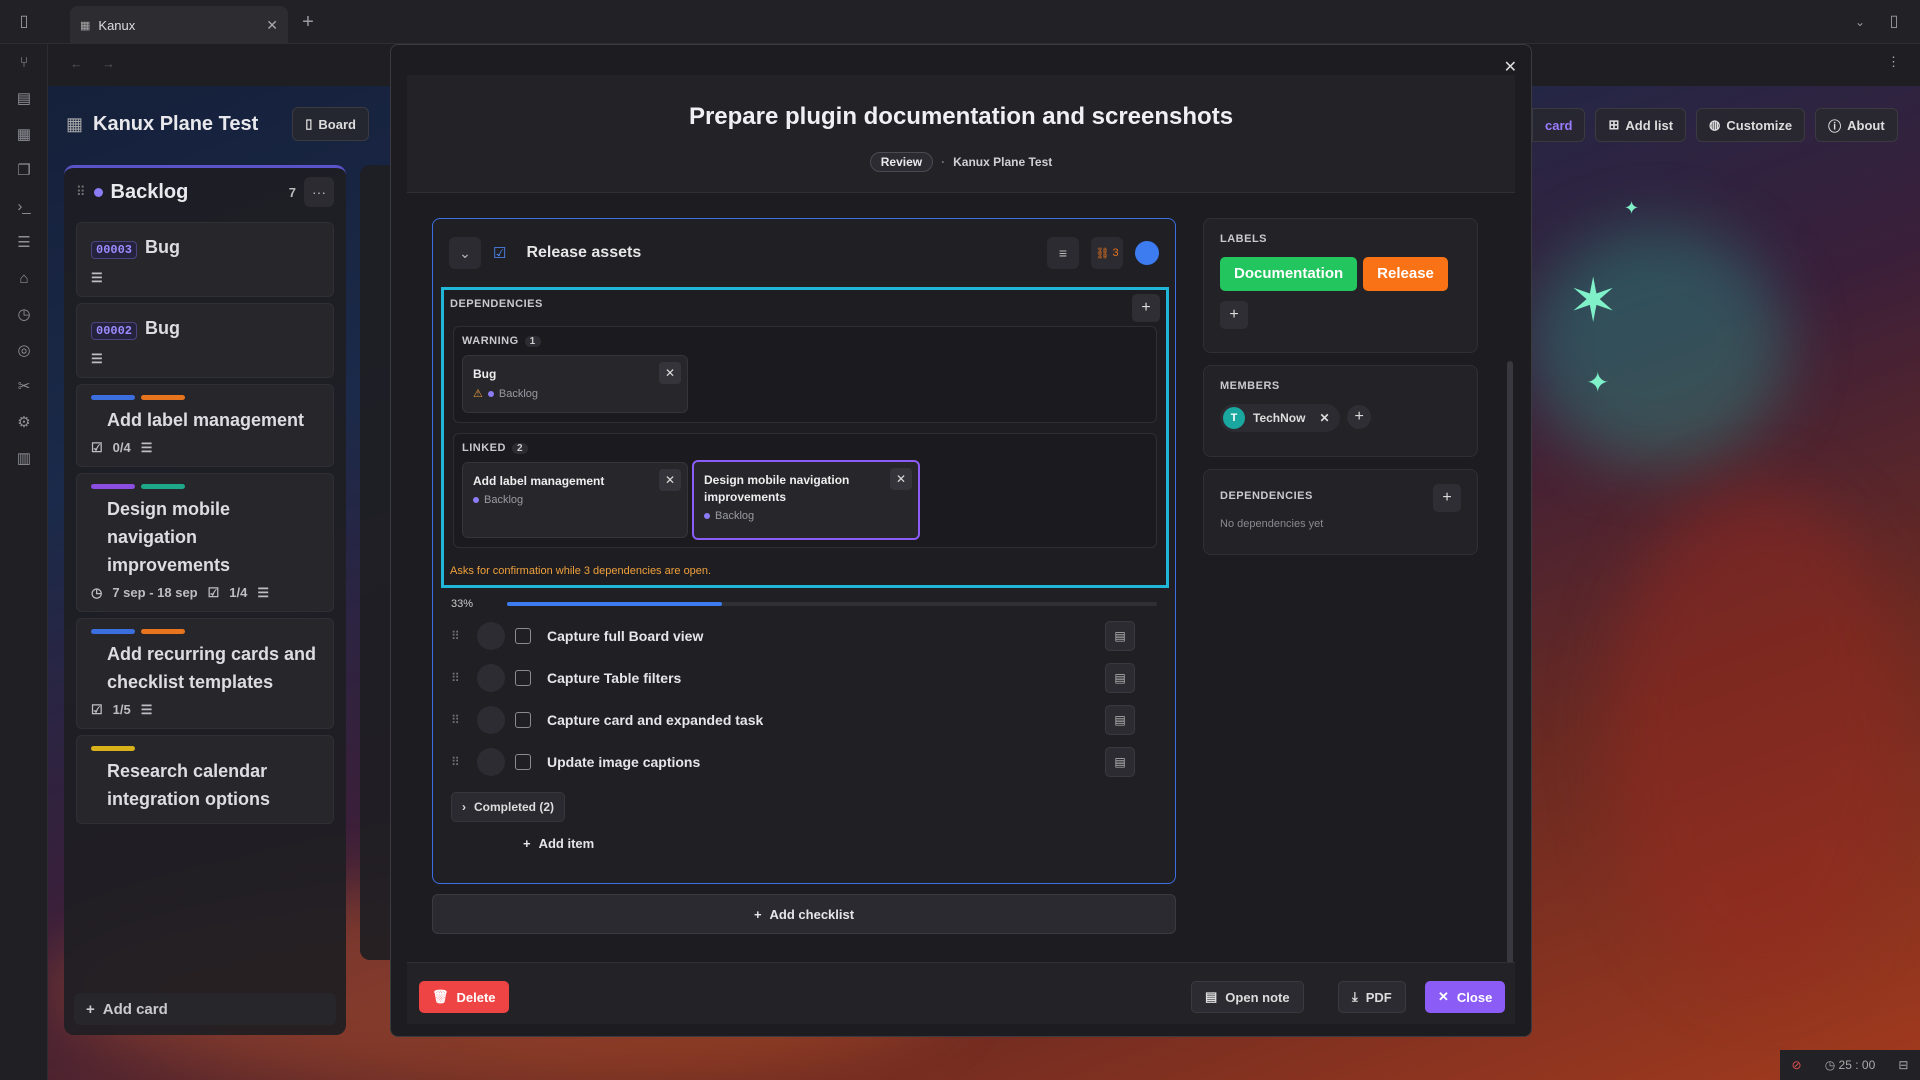 This screenshot has width=1920, height=1080. Describe the element at coordinates (24, 206) in the screenshot. I see `terminal-icon: ›_` at that location.